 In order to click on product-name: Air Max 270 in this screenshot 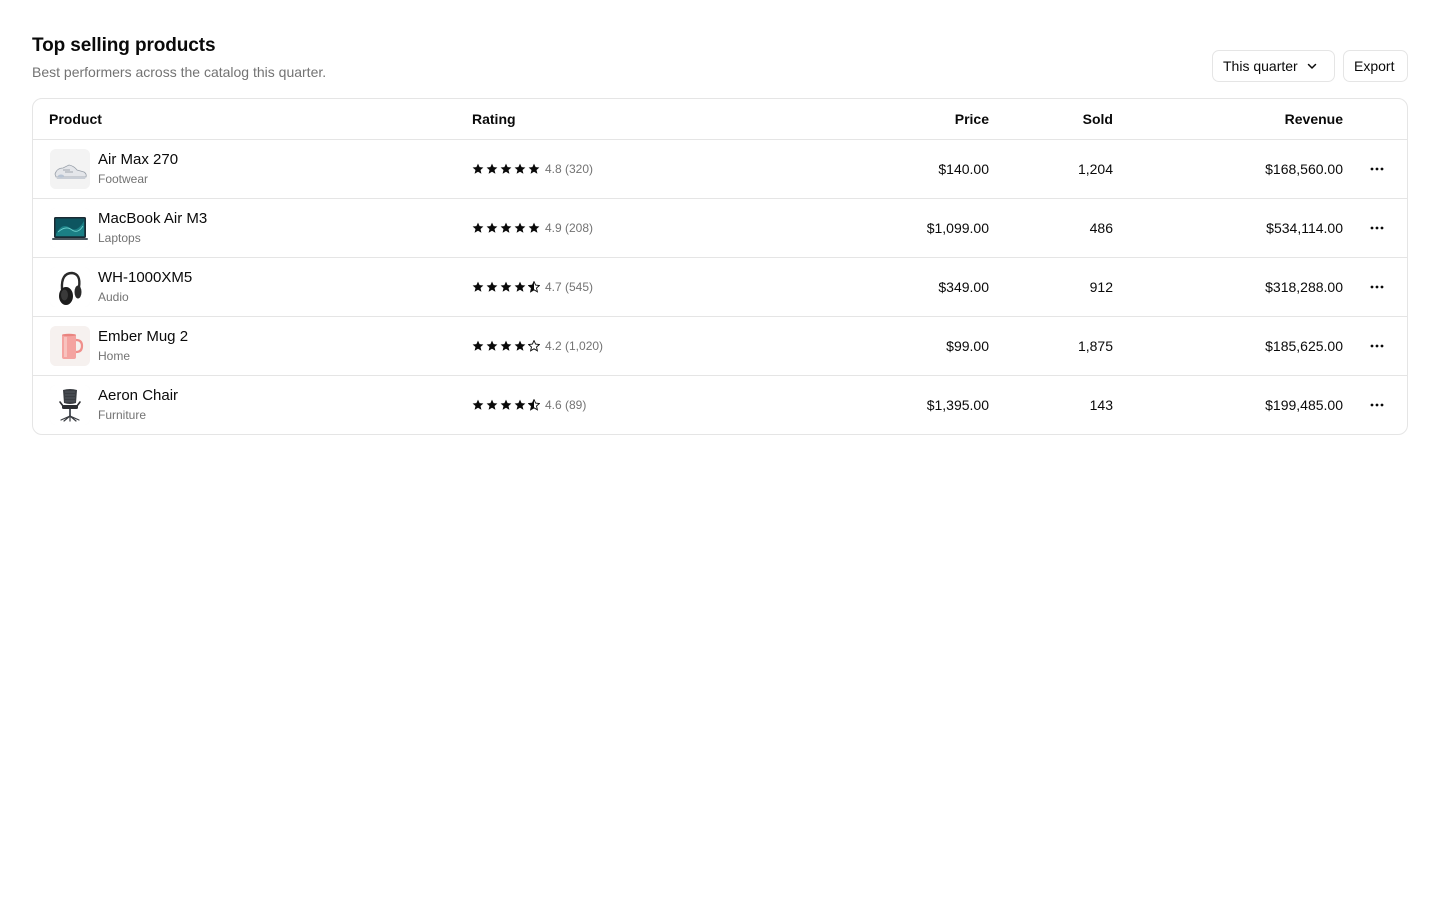, I will do `click(138, 159)`.